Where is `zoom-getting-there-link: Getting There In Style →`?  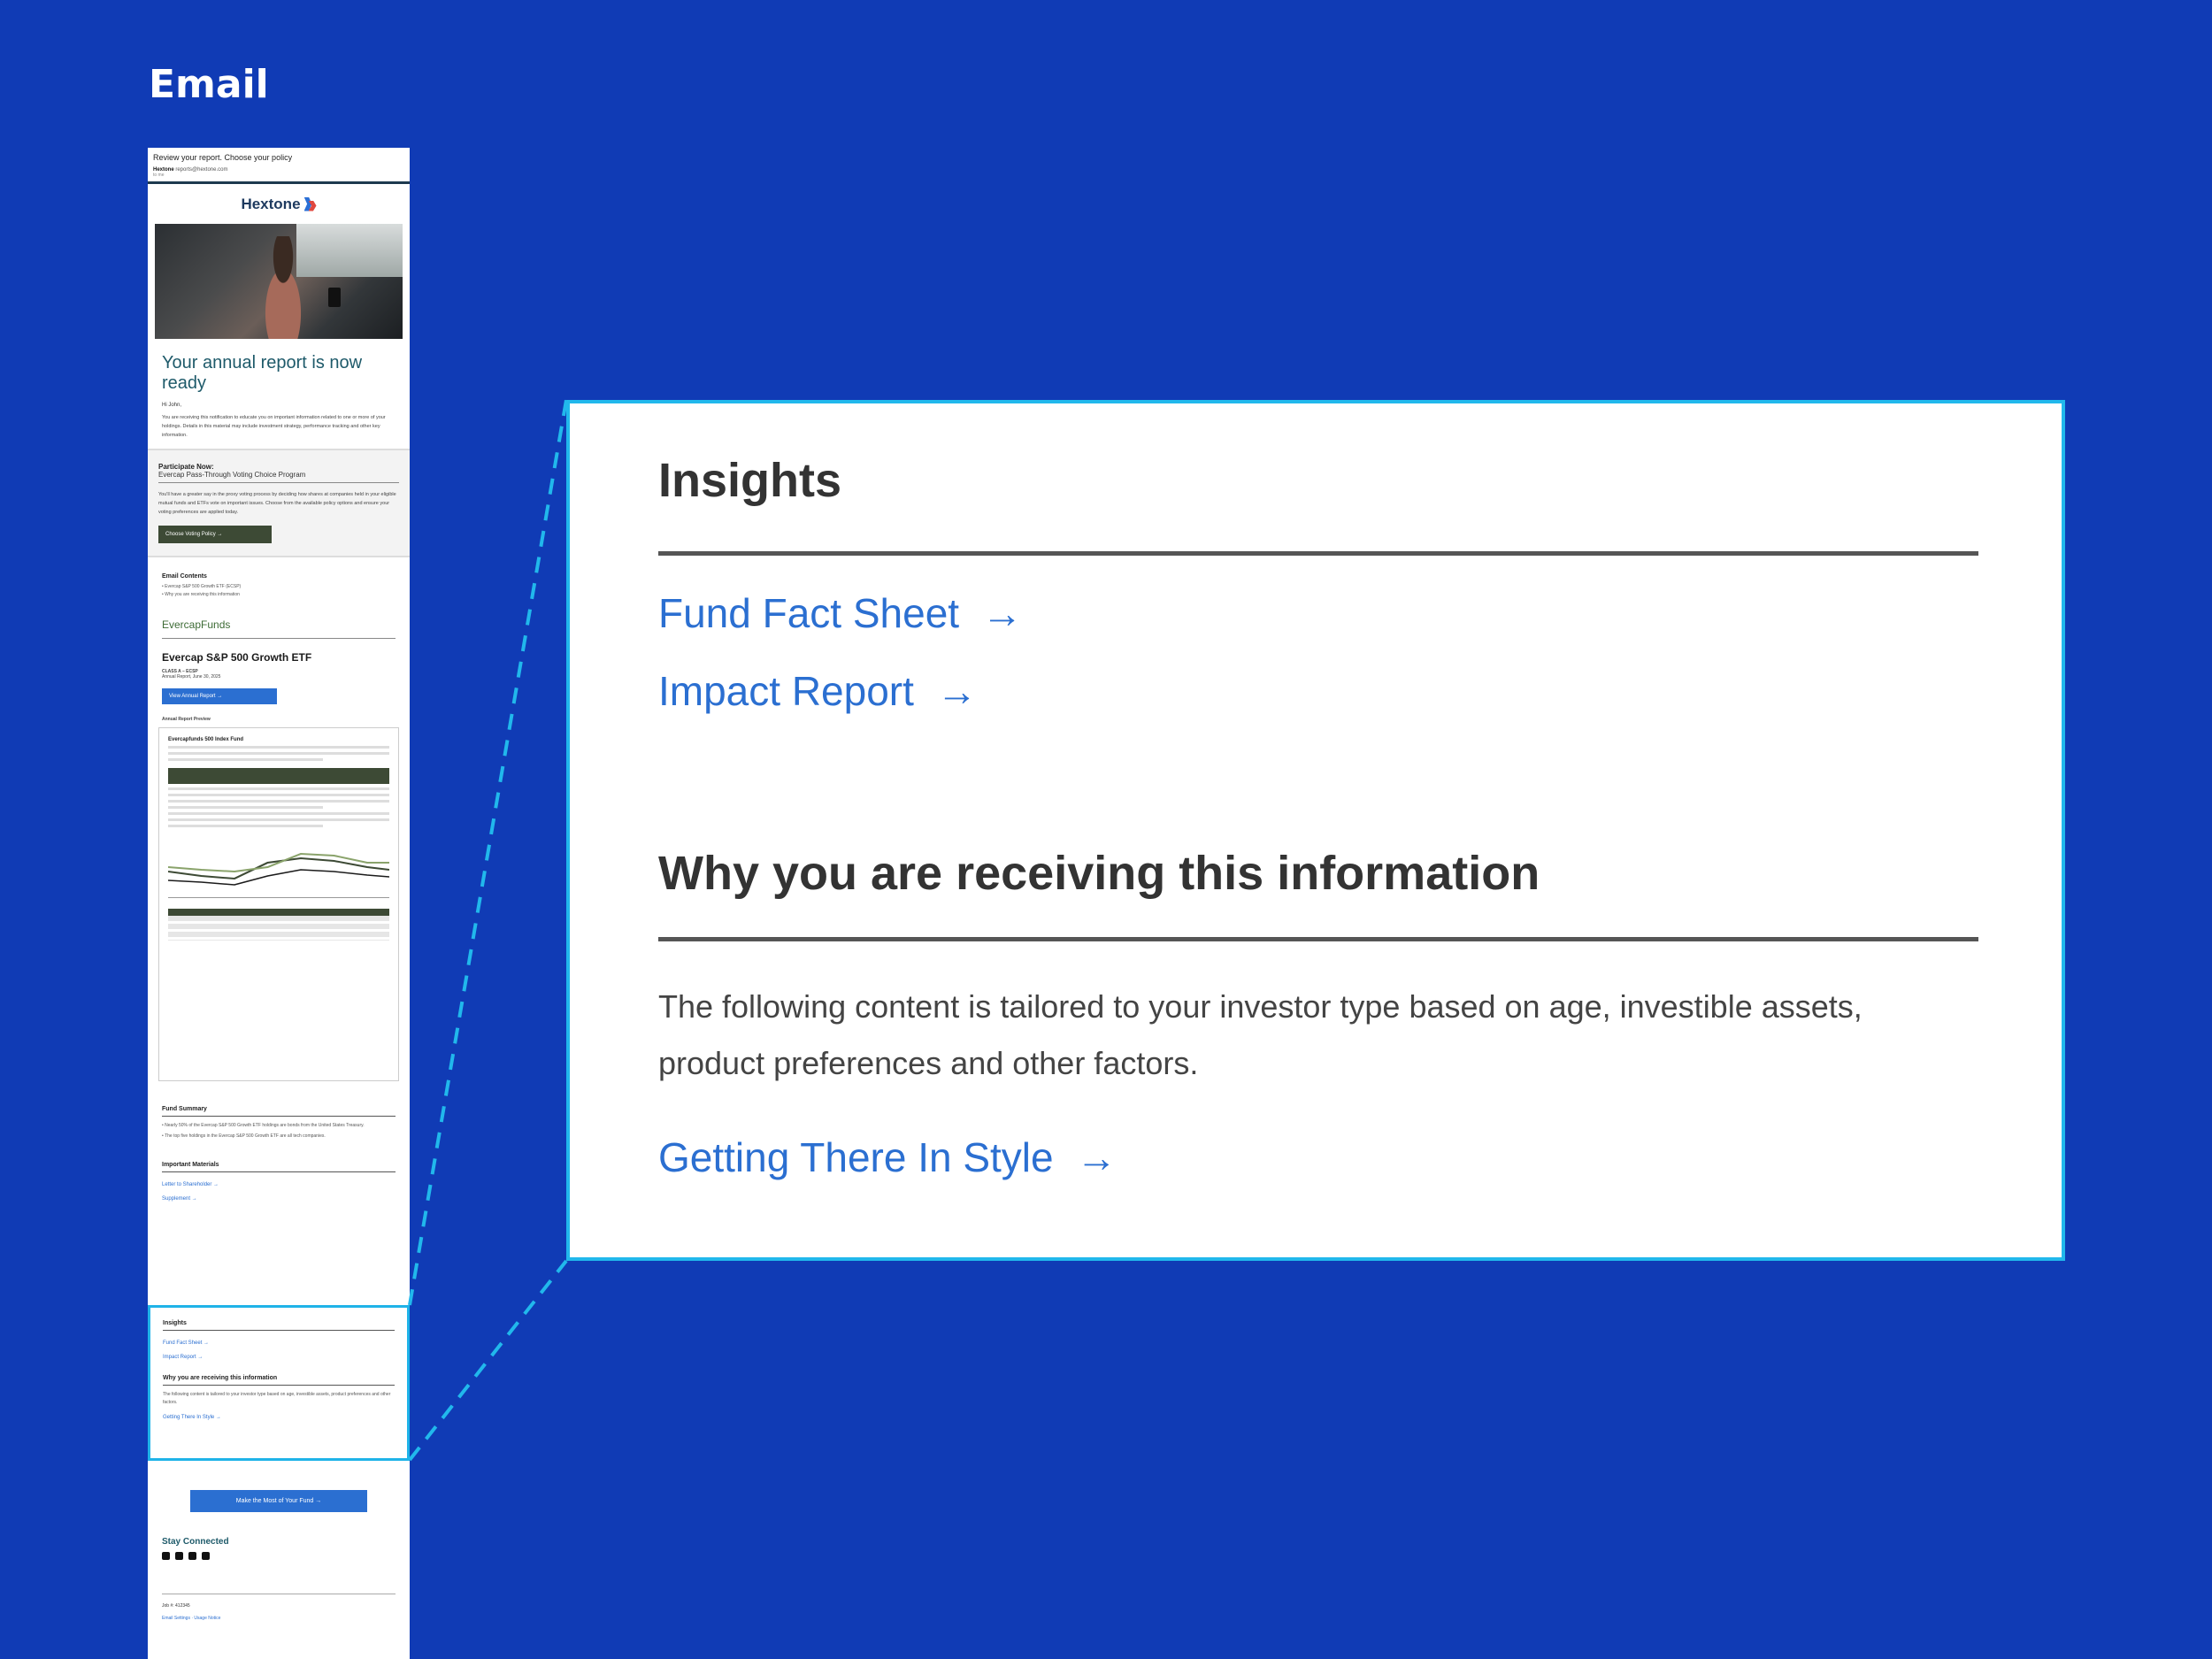 zoom-getting-there-link: Getting There In Style → is located at coordinates (888, 1157).